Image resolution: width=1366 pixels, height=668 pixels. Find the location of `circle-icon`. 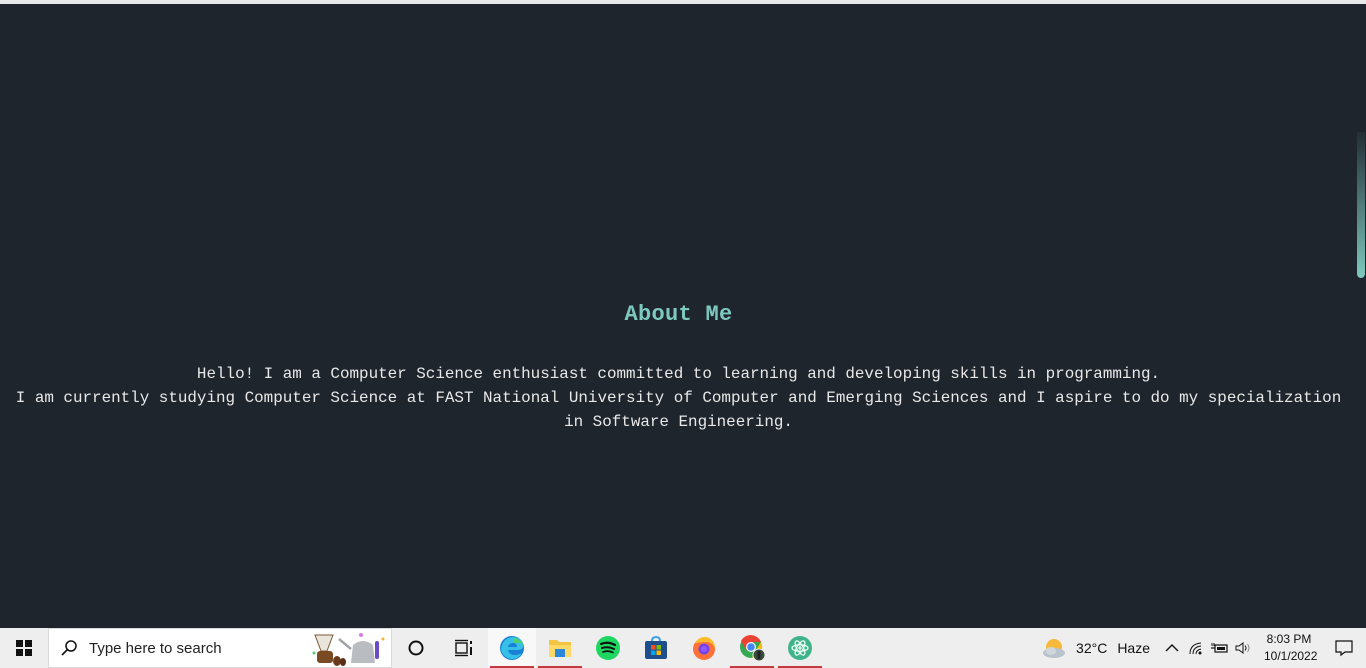

circle-icon is located at coordinates (416, 648).